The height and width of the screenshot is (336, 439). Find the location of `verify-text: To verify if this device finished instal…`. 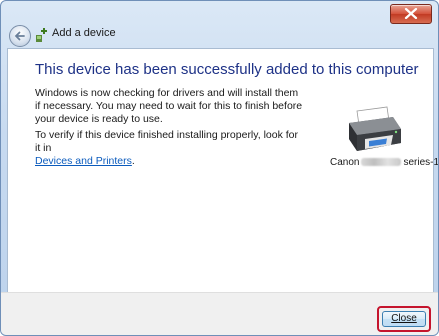

verify-text: To verify if this device finished instal… is located at coordinates (170, 148).